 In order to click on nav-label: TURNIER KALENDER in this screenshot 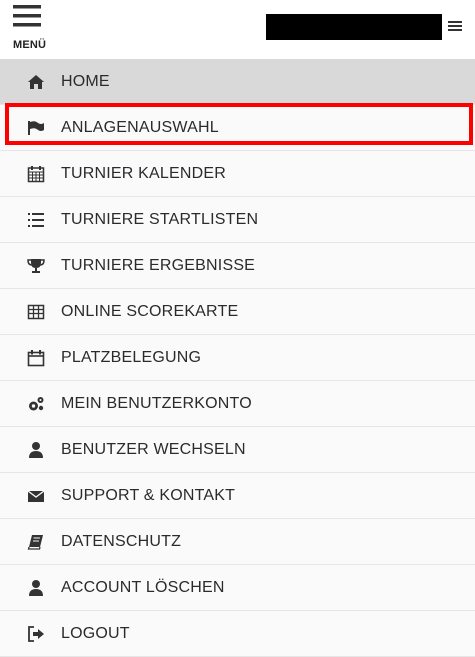, I will do `click(144, 173)`.